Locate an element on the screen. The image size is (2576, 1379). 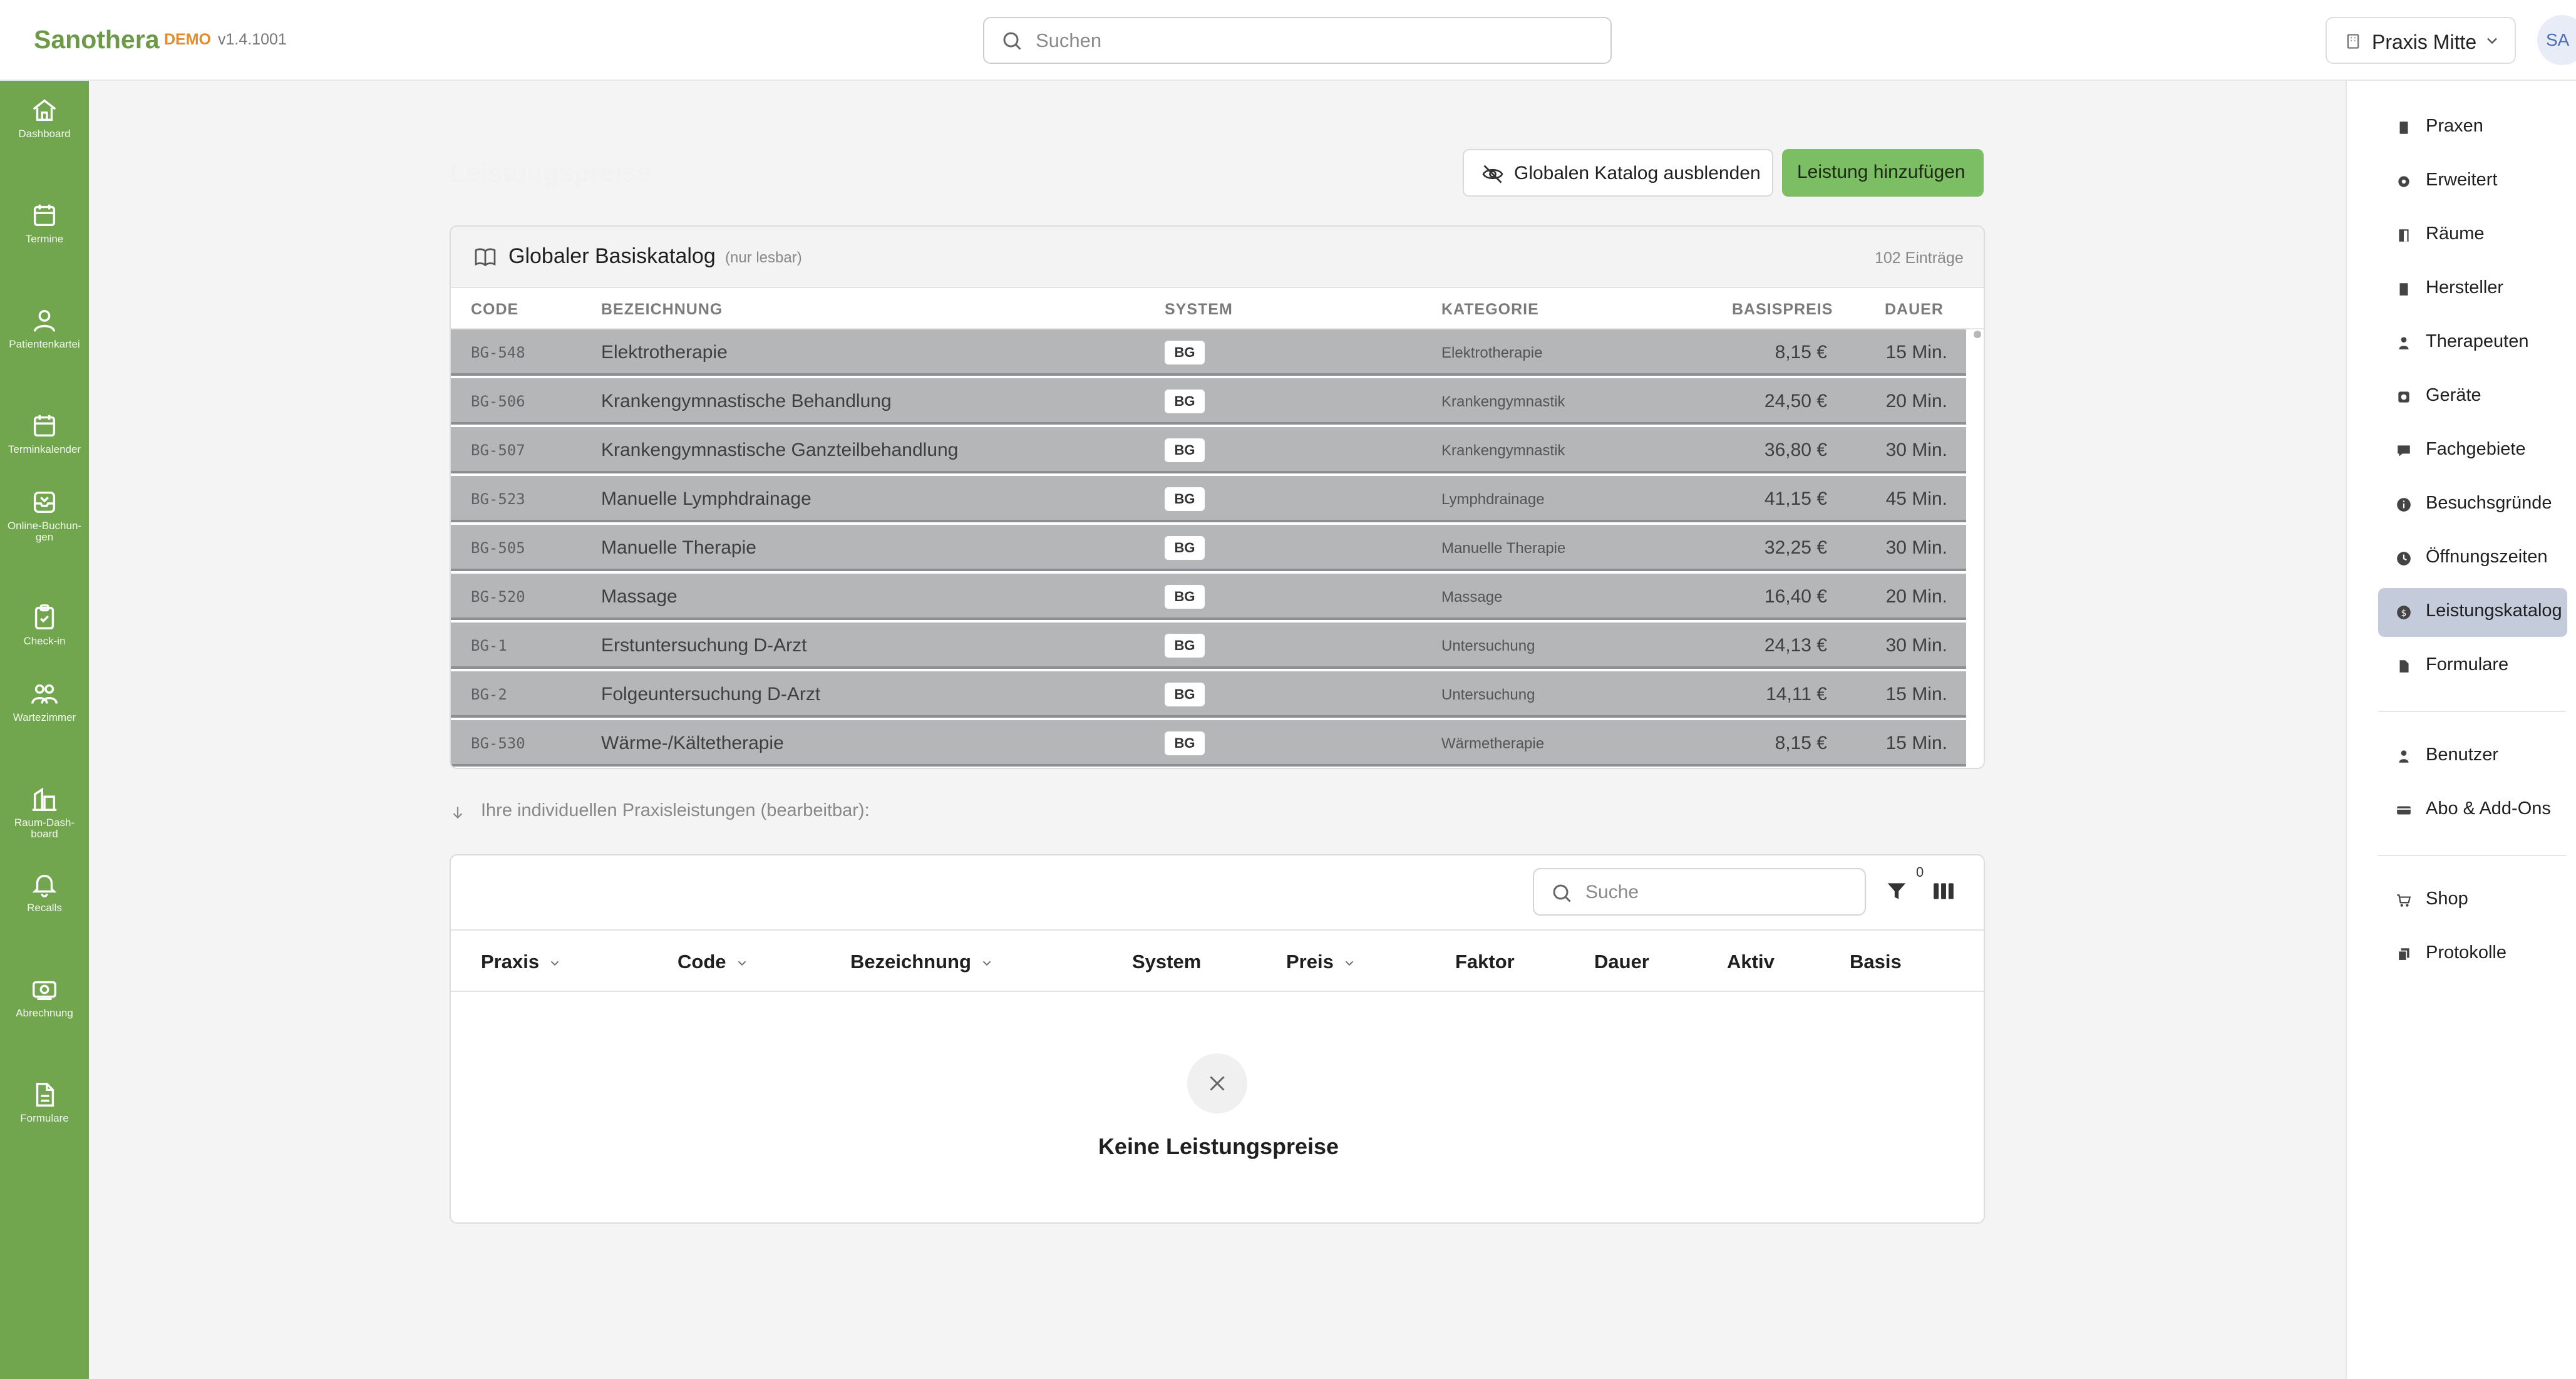
col-label: Bezeichnung is located at coordinates (910, 962).